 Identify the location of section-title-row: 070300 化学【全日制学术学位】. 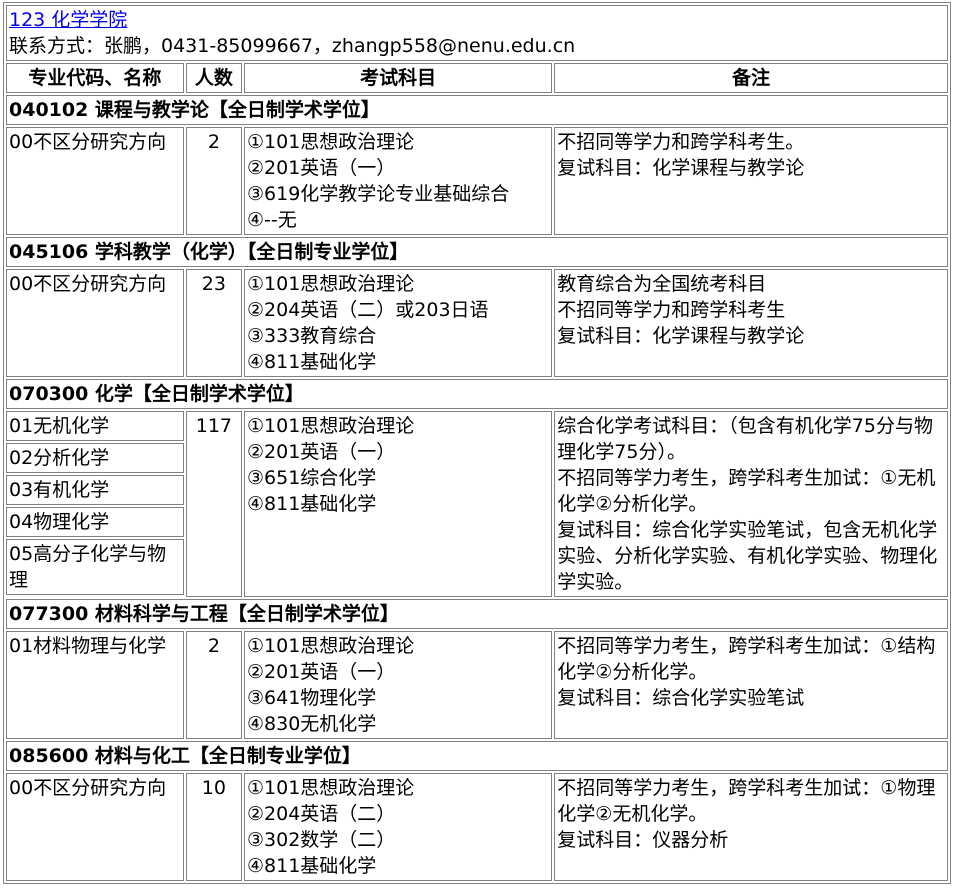
(477, 394).